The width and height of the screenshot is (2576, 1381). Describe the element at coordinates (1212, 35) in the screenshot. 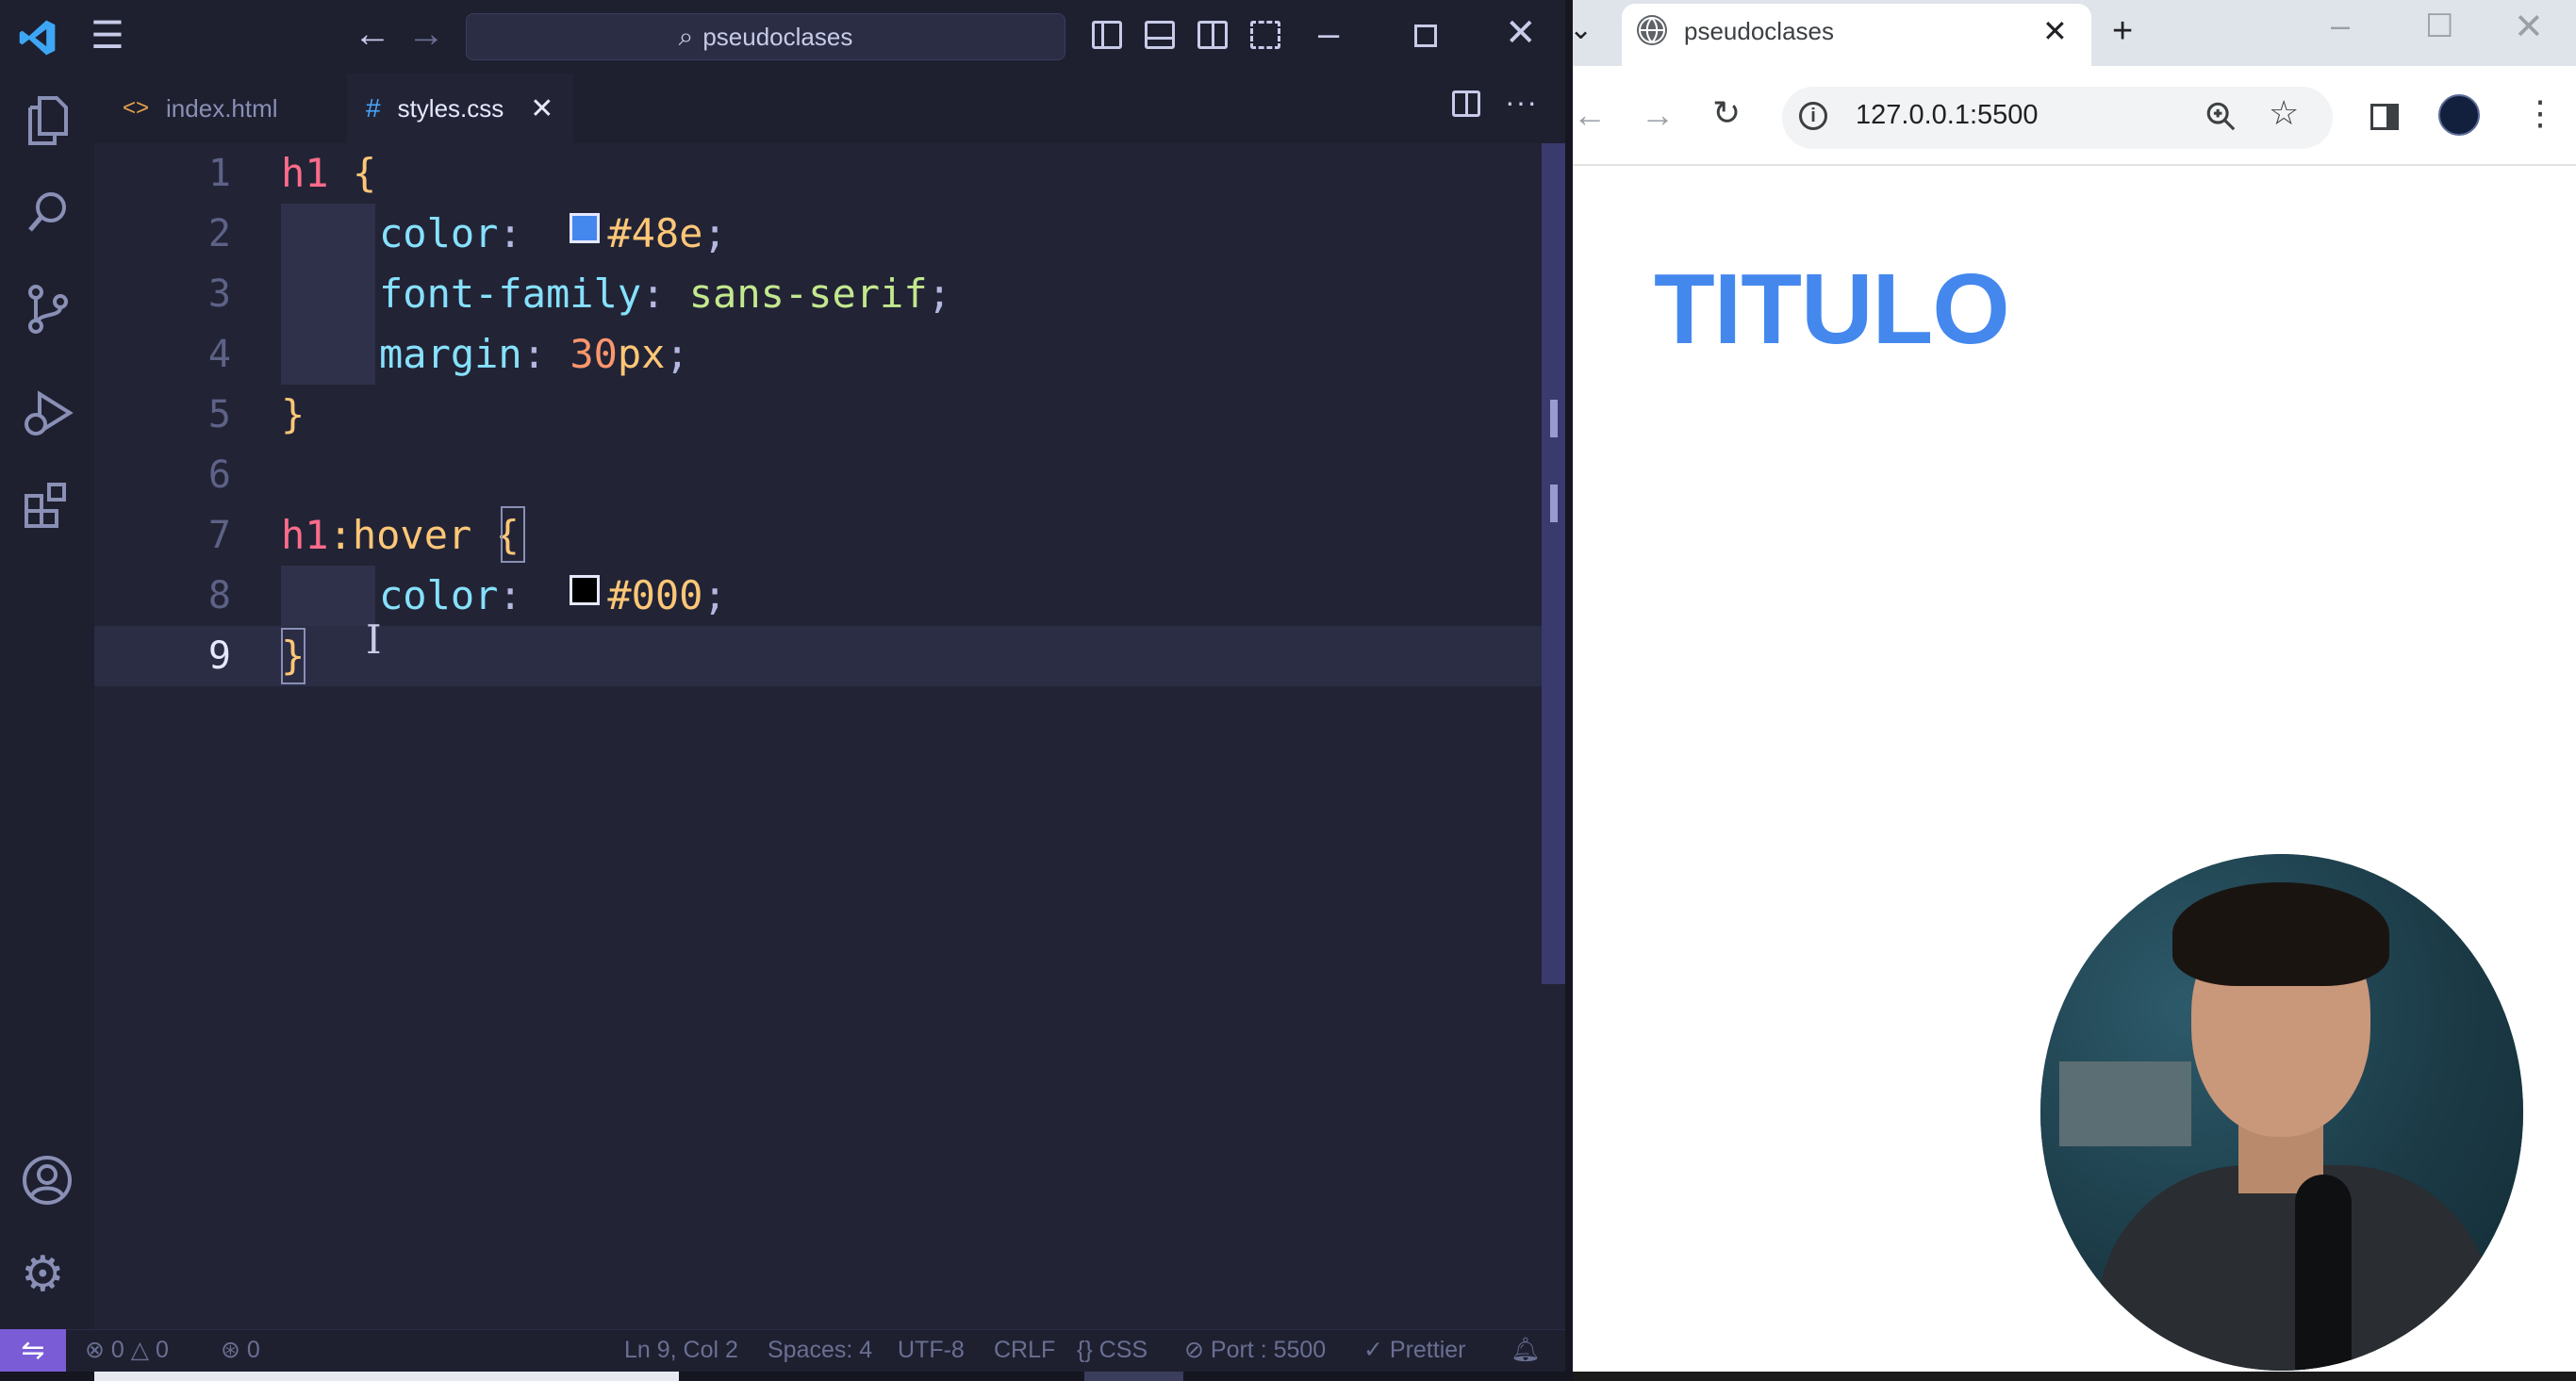

I see `toggle-secondary-sidebar-icon` at that location.